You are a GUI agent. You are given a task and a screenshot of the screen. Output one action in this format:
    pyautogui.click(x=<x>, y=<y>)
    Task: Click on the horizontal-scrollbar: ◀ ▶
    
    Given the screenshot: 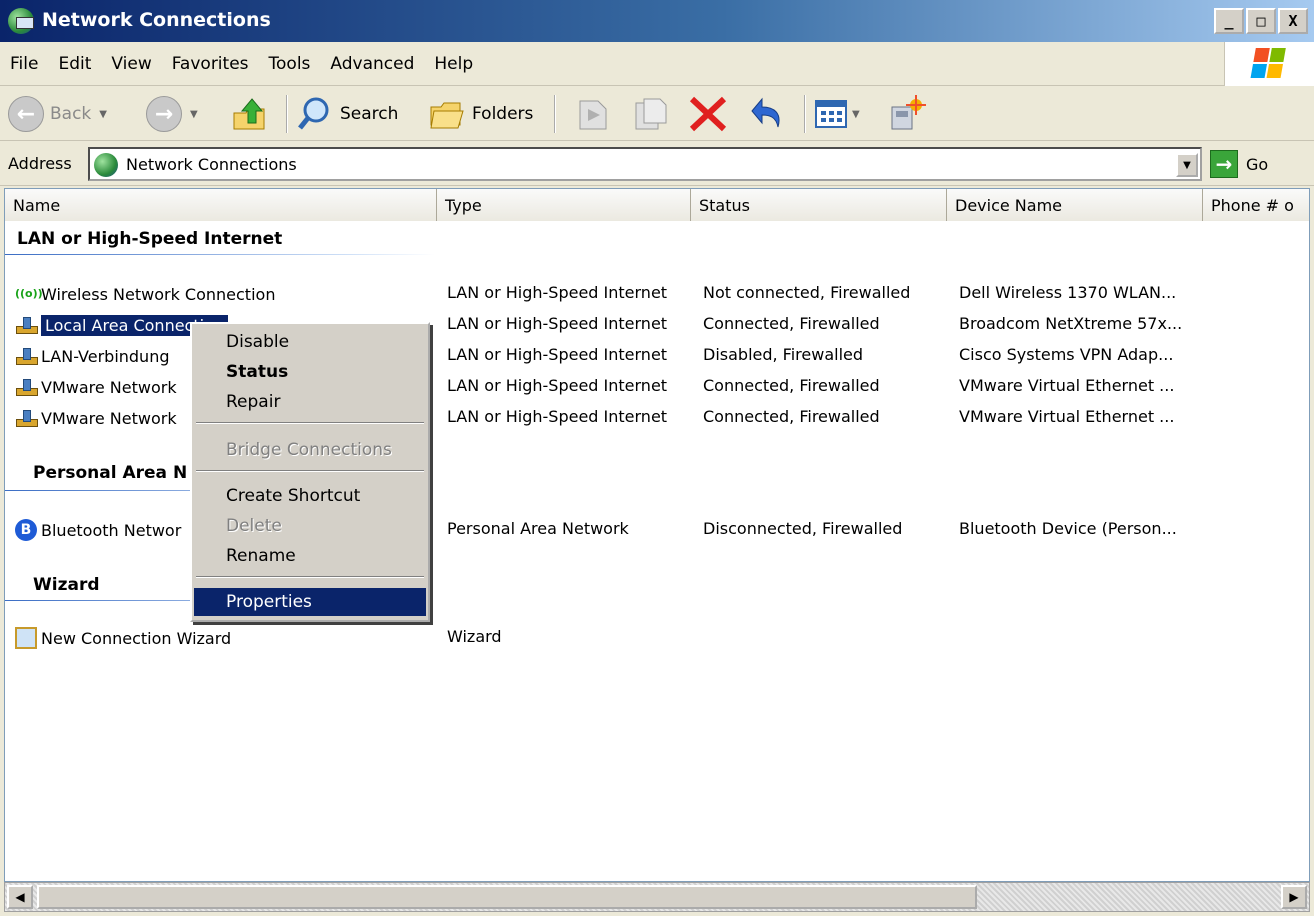 What is the action you would take?
    pyautogui.click(x=657, y=897)
    